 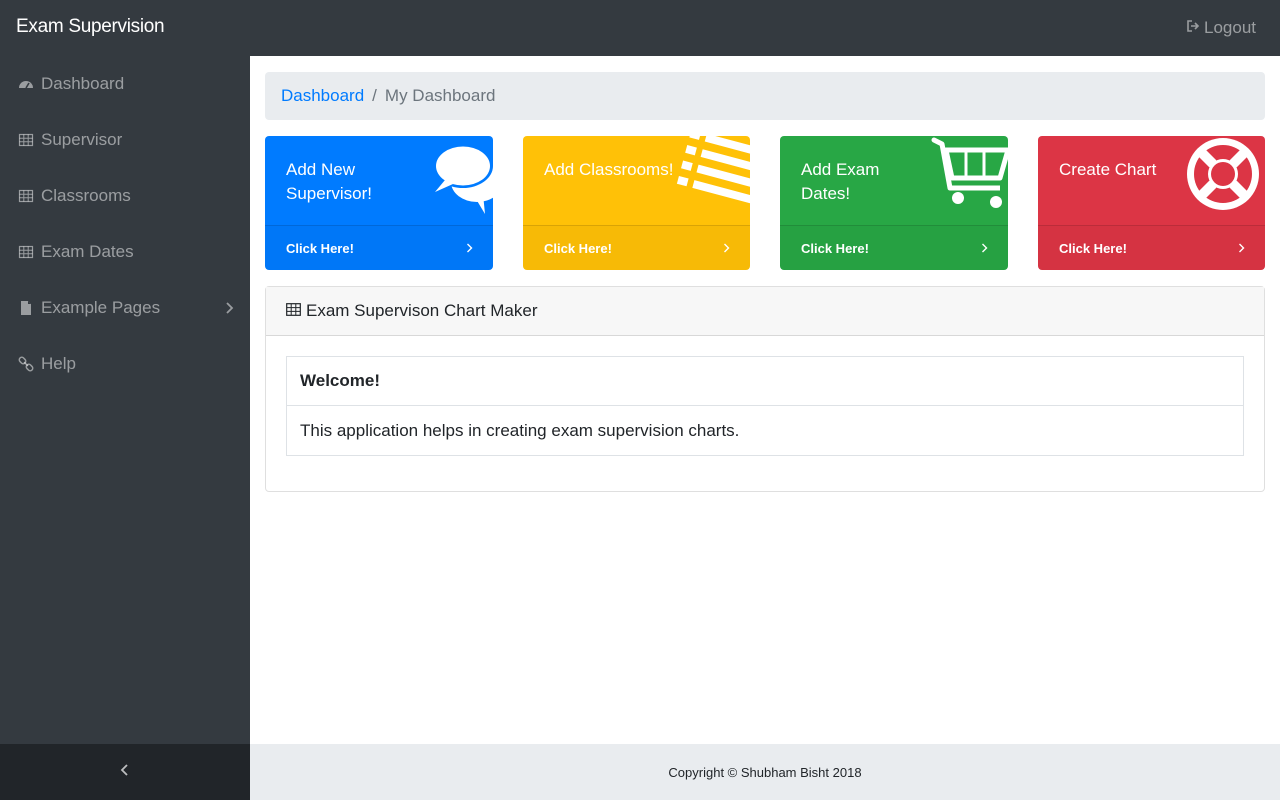 What do you see at coordinates (640, 28) in the screenshot?
I see `top-navbar: Exam Supervision Logout` at bounding box center [640, 28].